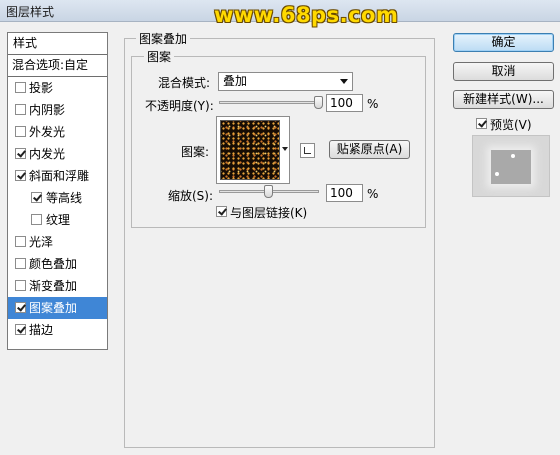 The width and height of the screenshot is (560, 455). I want to click on link-with-layer-checkbox, so click(221, 211).